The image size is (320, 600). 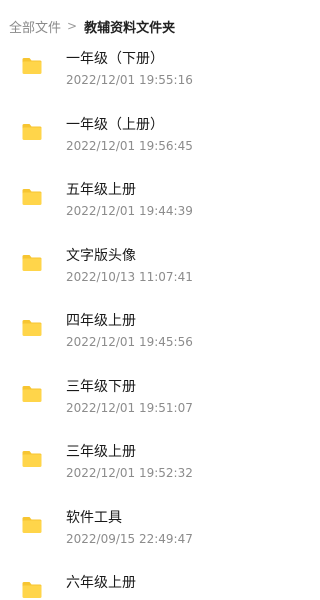 I want to click on file-name: 五年级上册, so click(x=101, y=190).